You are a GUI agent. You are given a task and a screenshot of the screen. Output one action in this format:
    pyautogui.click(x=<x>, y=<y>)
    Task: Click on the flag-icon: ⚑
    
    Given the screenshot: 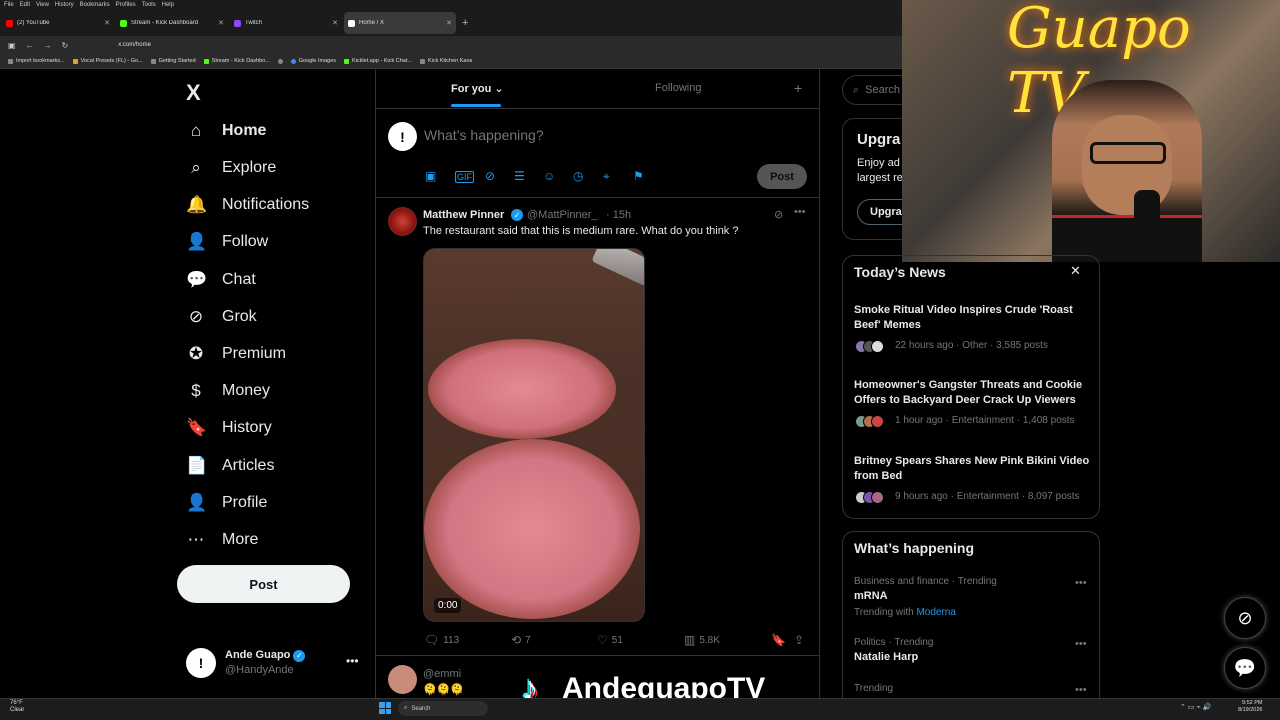 What is the action you would take?
    pyautogui.click(x=638, y=176)
    